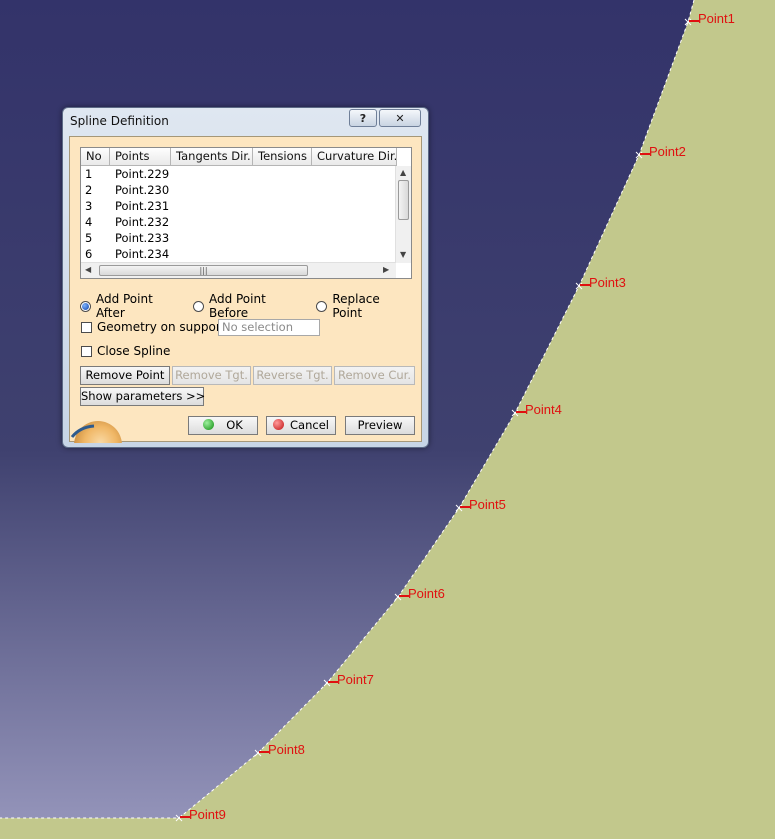 This screenshot has width=775, height=839. What do you see at coordinates (142, 222) in the screenshot?
I see `row-point: Point.232` at bounding box center [142, 222].